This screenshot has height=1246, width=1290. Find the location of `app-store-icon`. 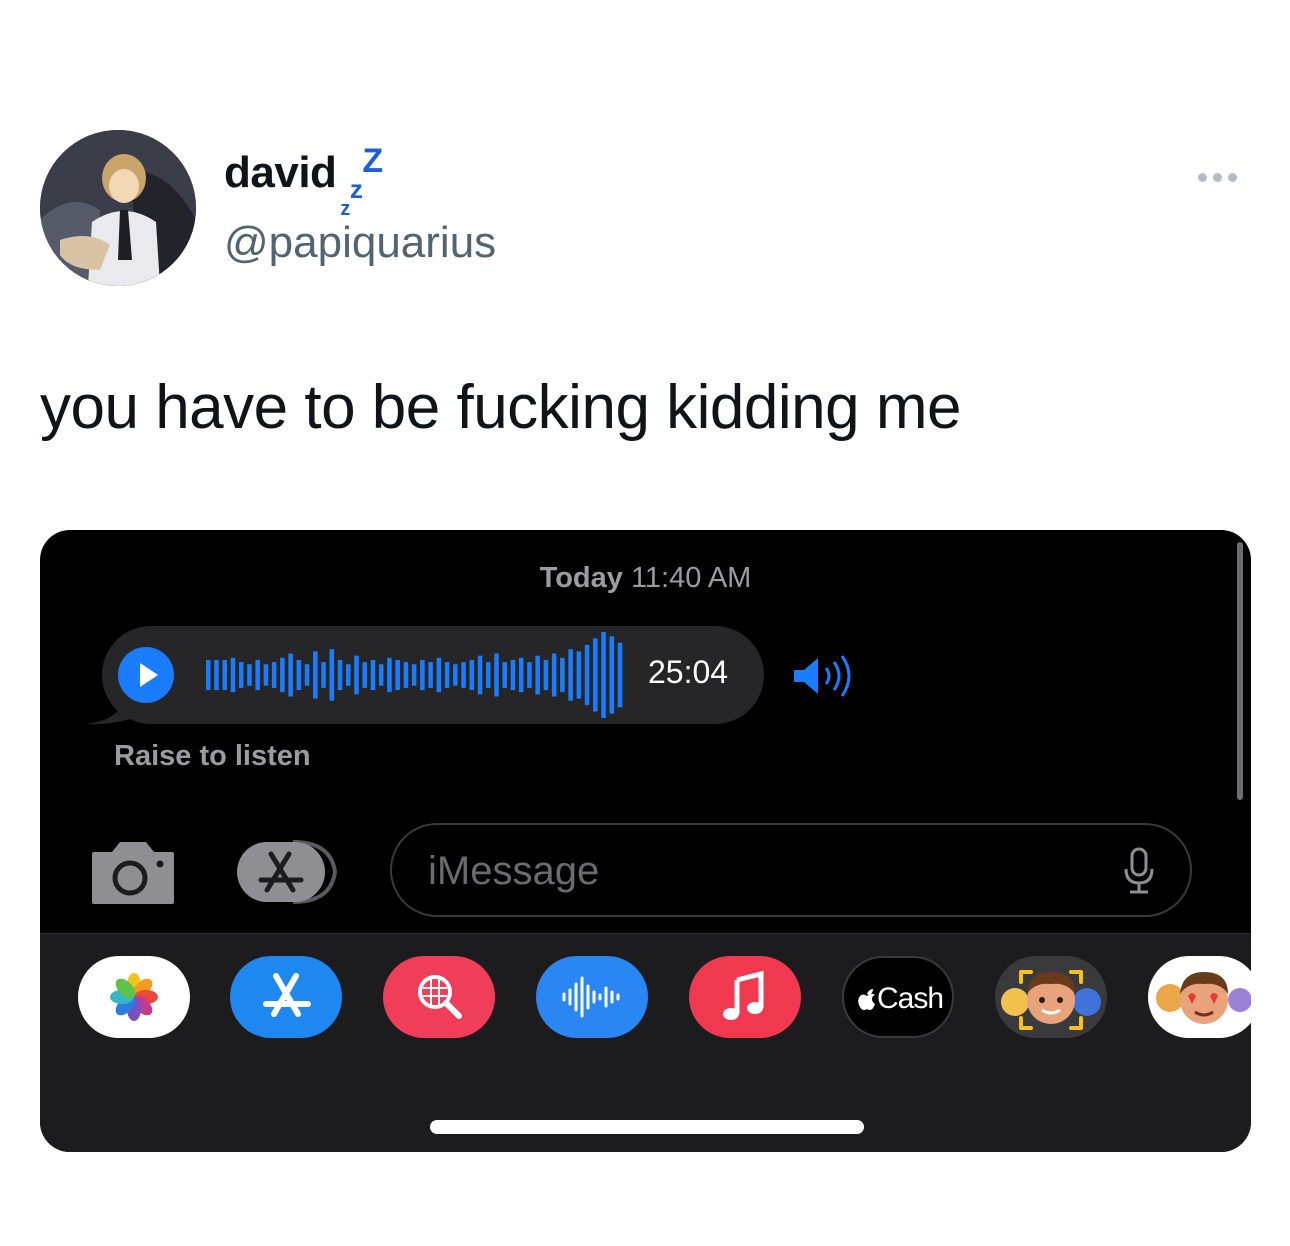

app-store-icon is located at coordinates (286, 997).